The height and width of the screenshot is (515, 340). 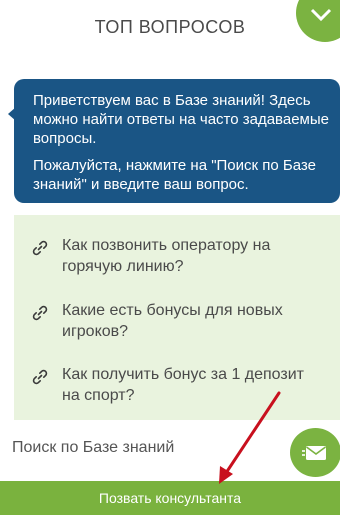 I want to click on envelope-send-icon, so click(x=313, y=452).